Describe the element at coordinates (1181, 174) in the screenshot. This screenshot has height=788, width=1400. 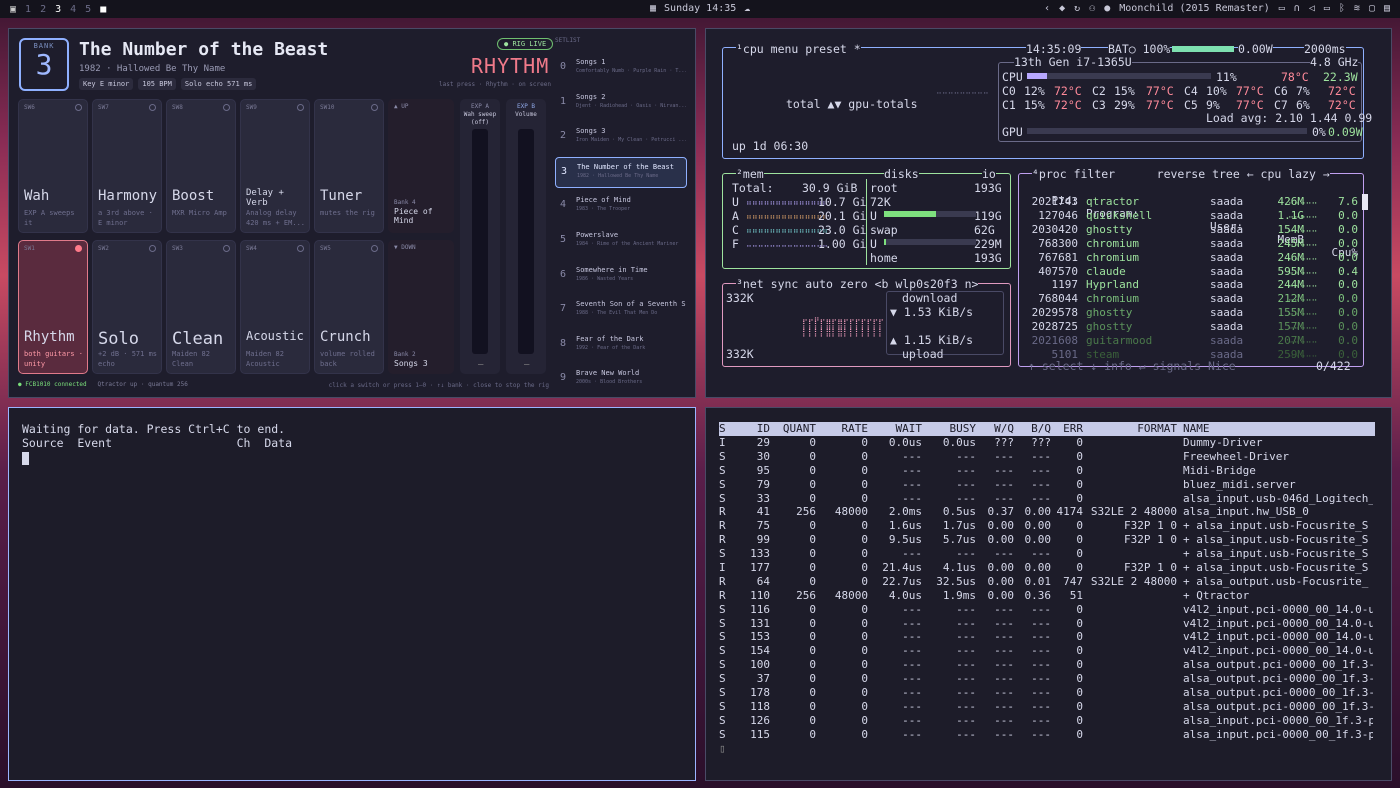
I see `proc-tabs: ⁴proc filter reverse tree ← cpu lazy →` at that location.